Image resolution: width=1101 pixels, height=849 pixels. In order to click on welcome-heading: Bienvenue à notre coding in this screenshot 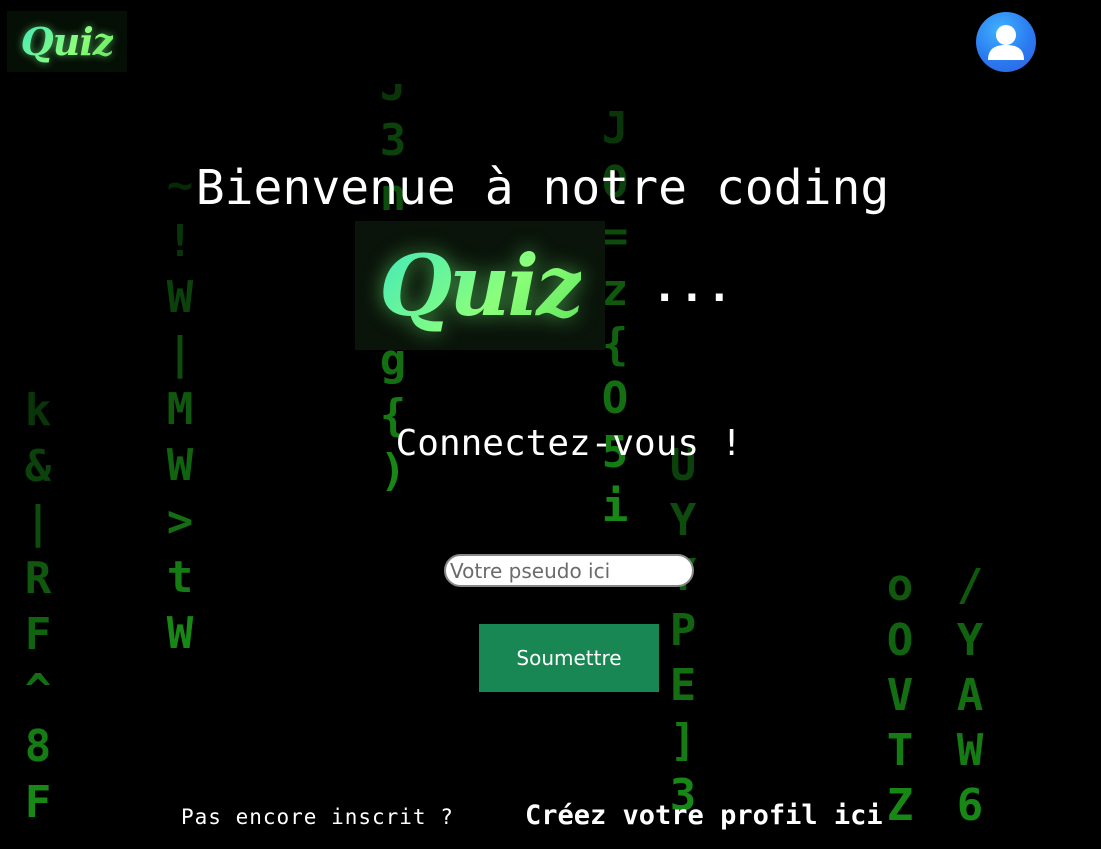, I will do `click(542, 188)`.